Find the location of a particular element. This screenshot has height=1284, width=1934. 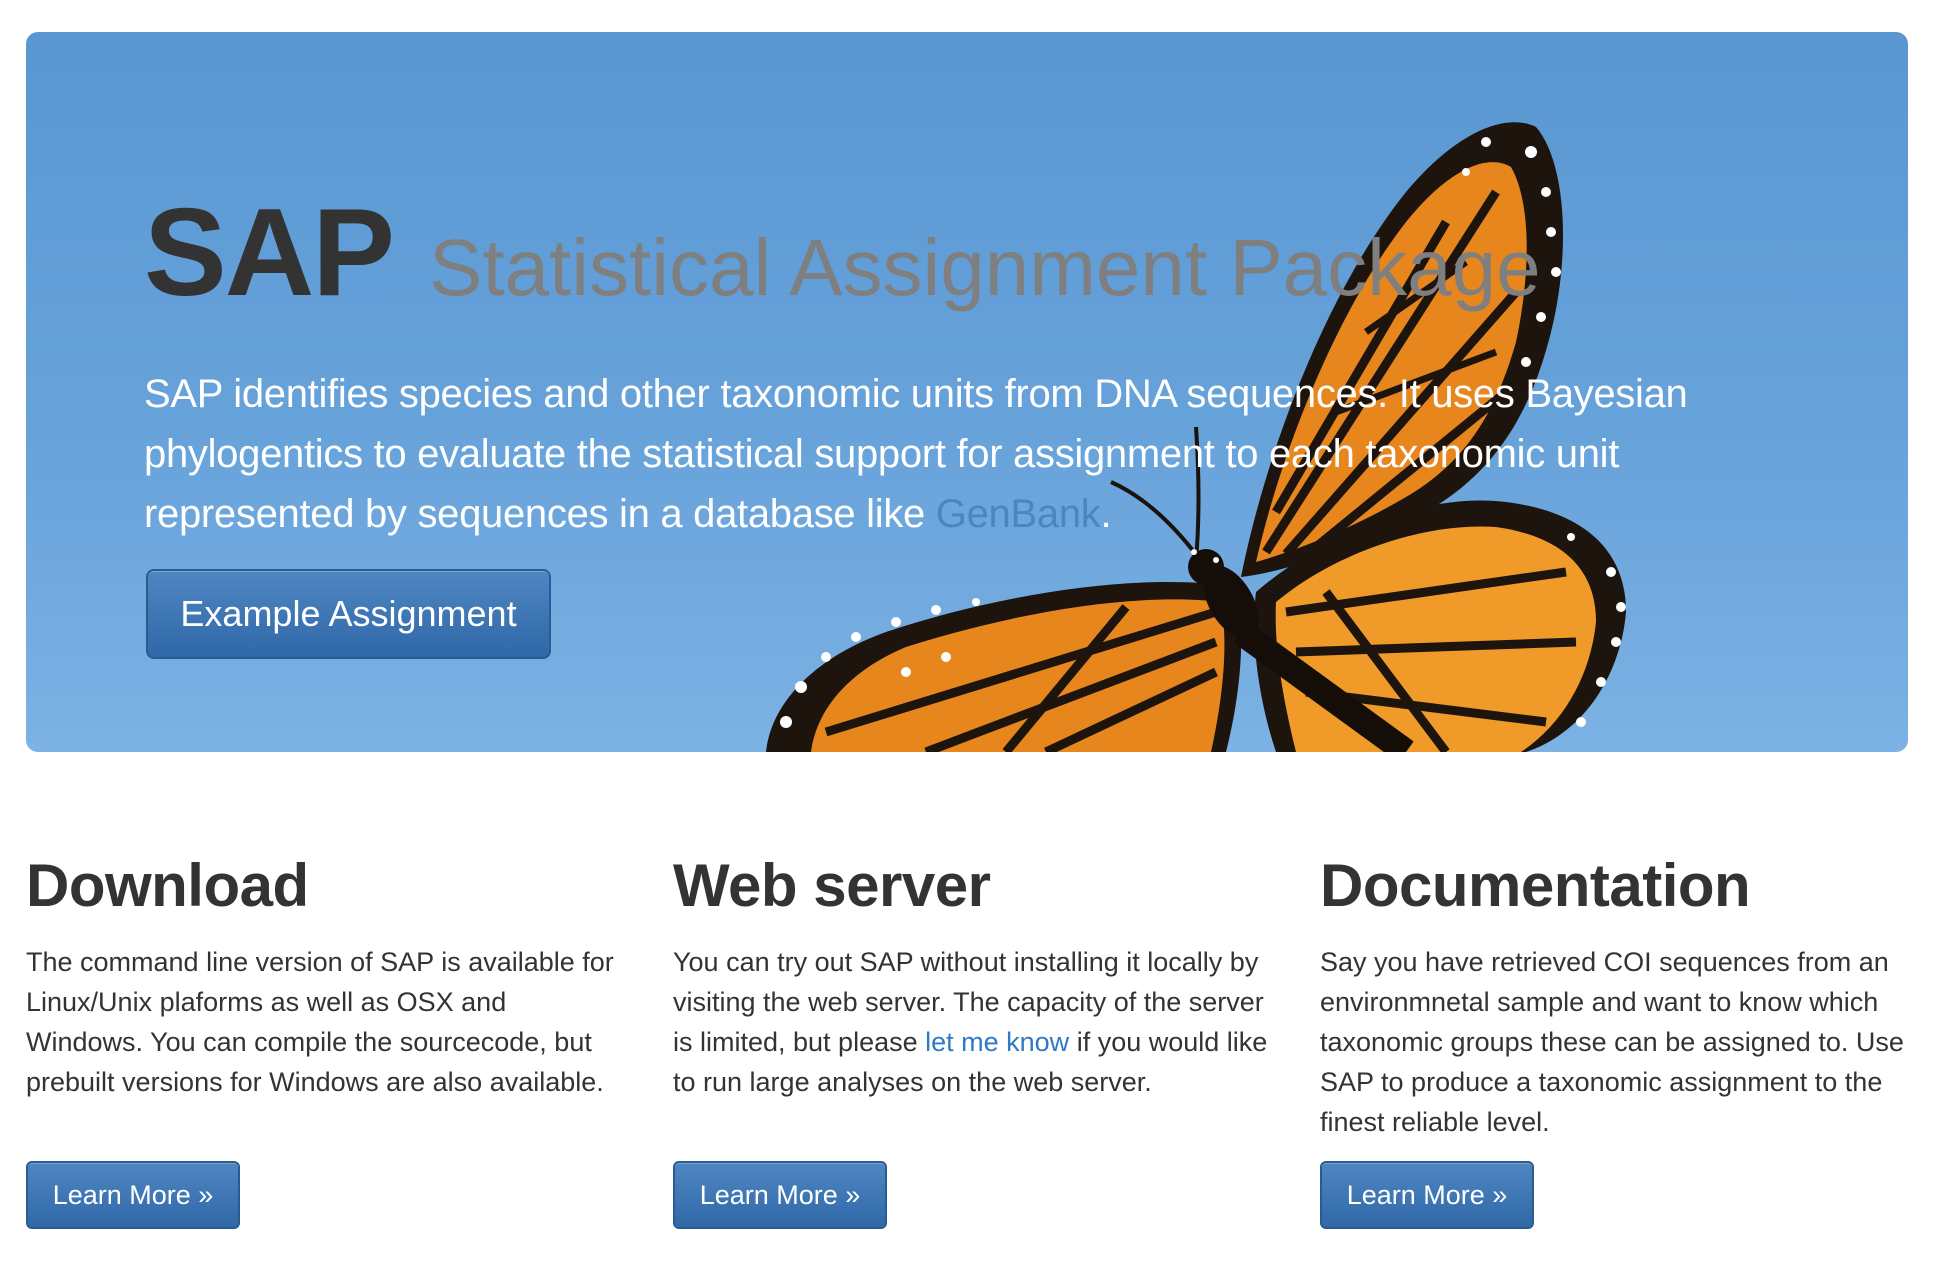

hero-subtitle: Statistical Assignment Package is located at coordinates (984, 267).